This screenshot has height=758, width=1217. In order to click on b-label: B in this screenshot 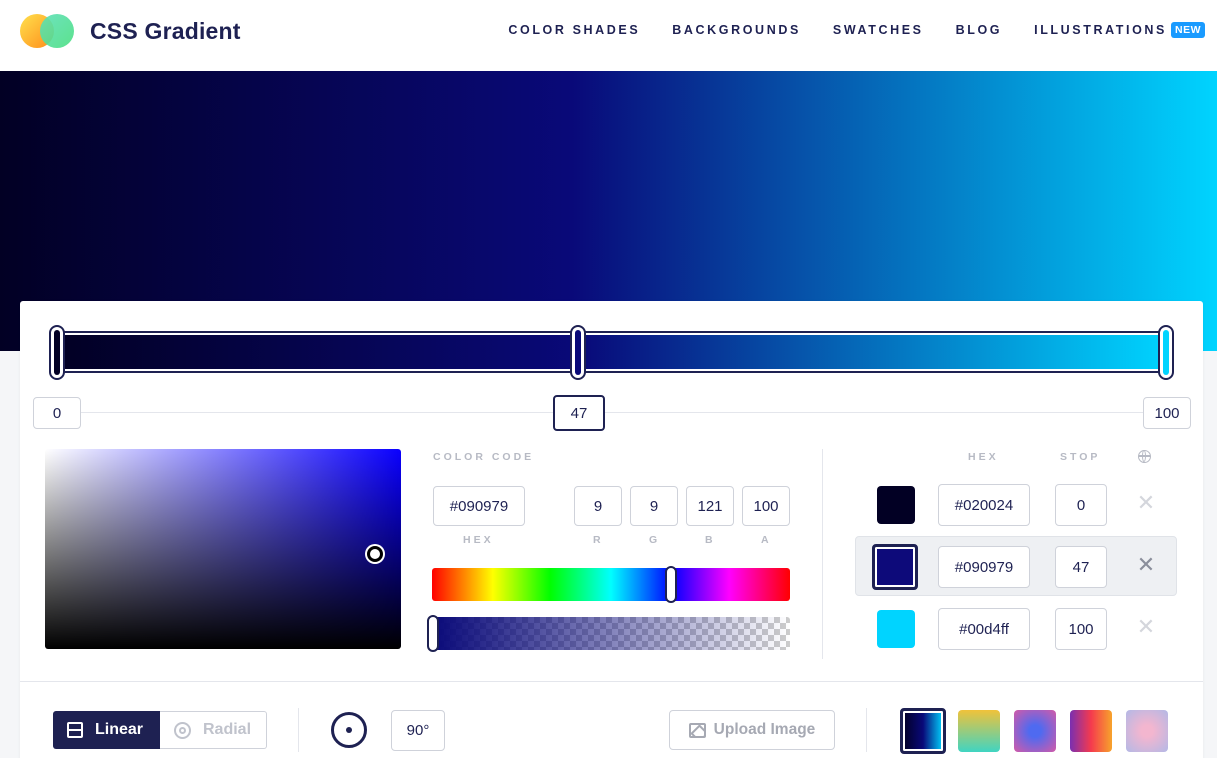, I will do `click(710, 540)`.